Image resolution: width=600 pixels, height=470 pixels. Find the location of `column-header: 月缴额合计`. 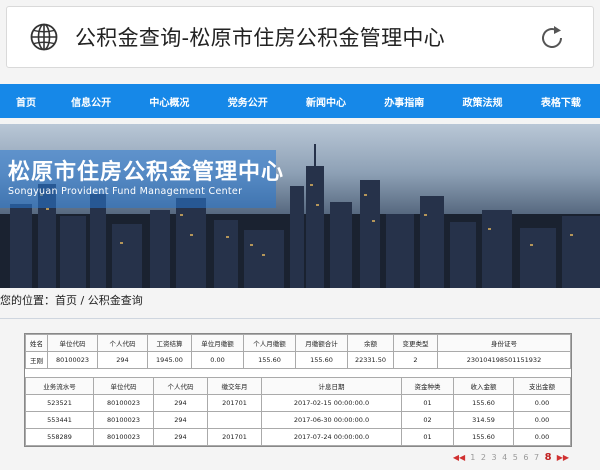

column-header: 月缴额合计 is located at coordinates (321, 343).